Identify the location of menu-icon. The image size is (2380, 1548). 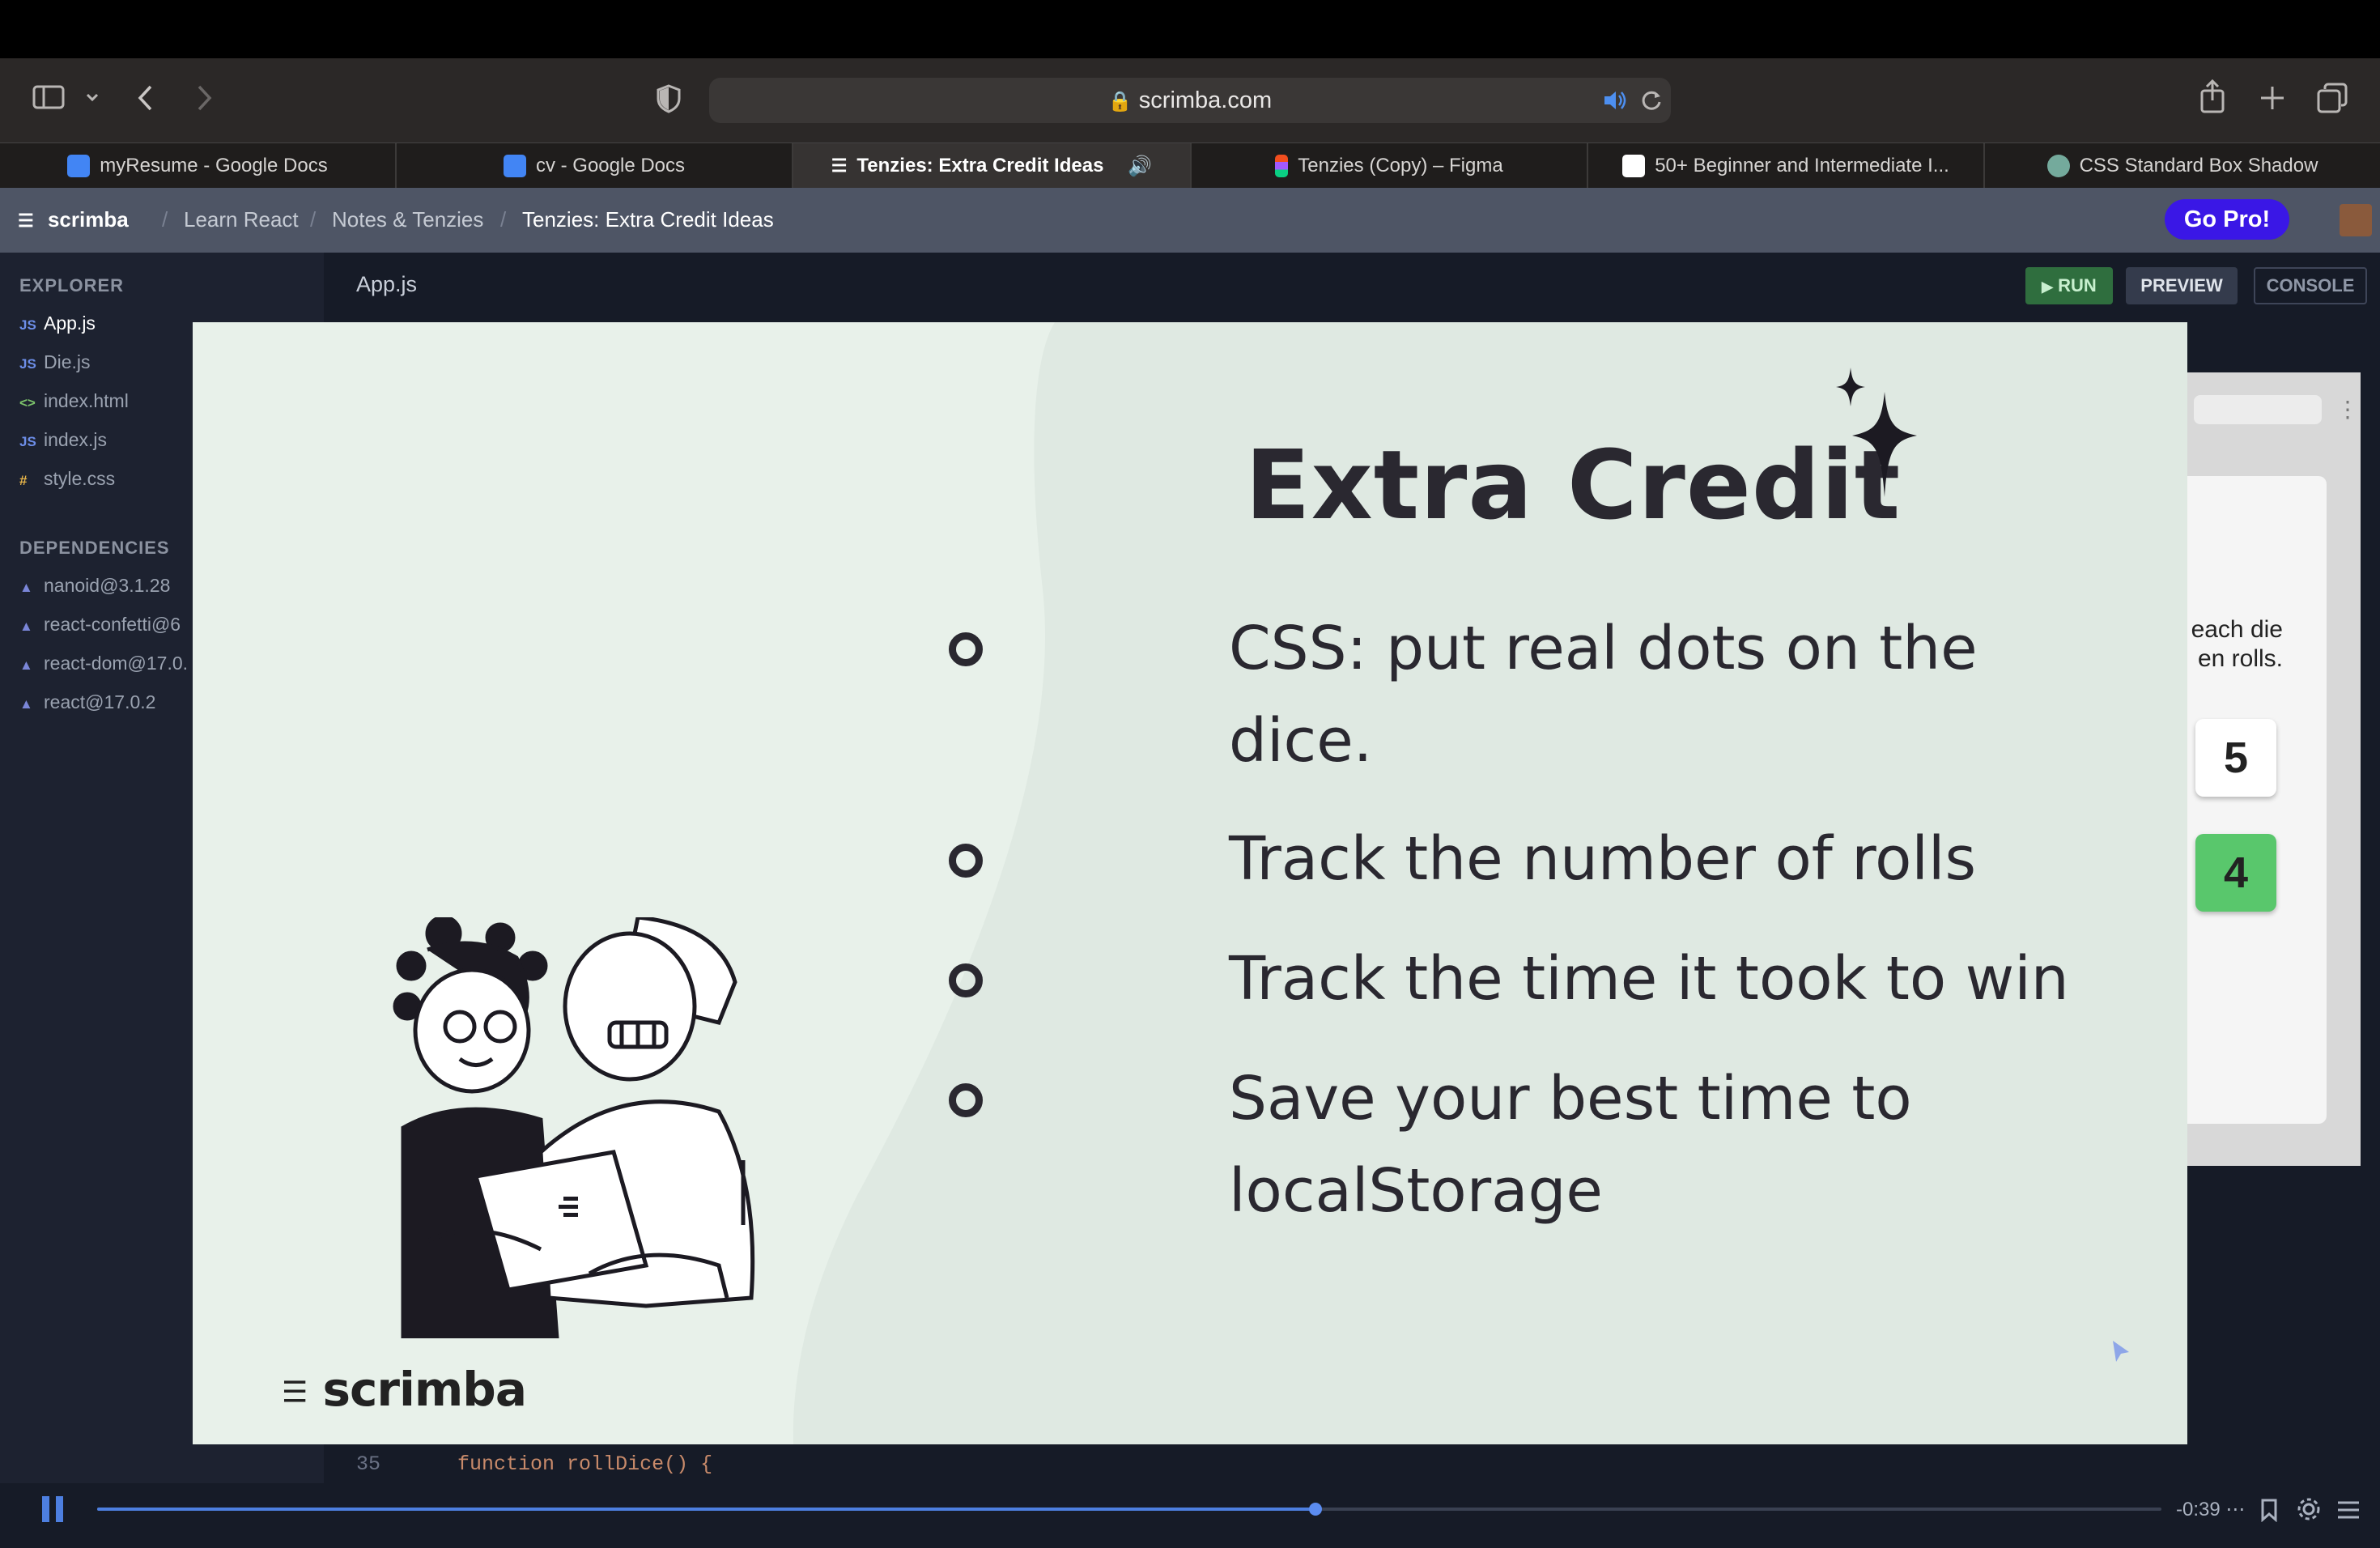
(2348, 1510).